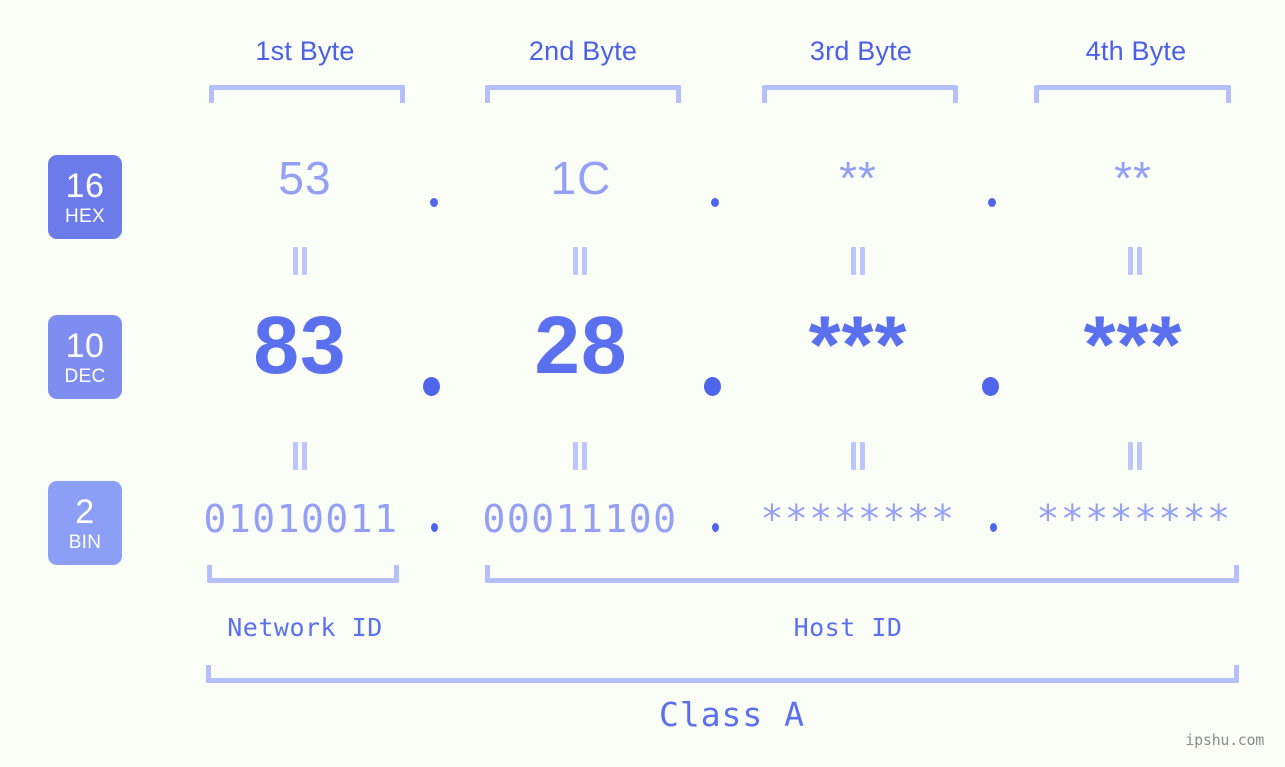  What do you see at coordinates (301, 519) in the screenshot?
I see `bin-octet-1: 01010011` at bounding box center [301, 519].